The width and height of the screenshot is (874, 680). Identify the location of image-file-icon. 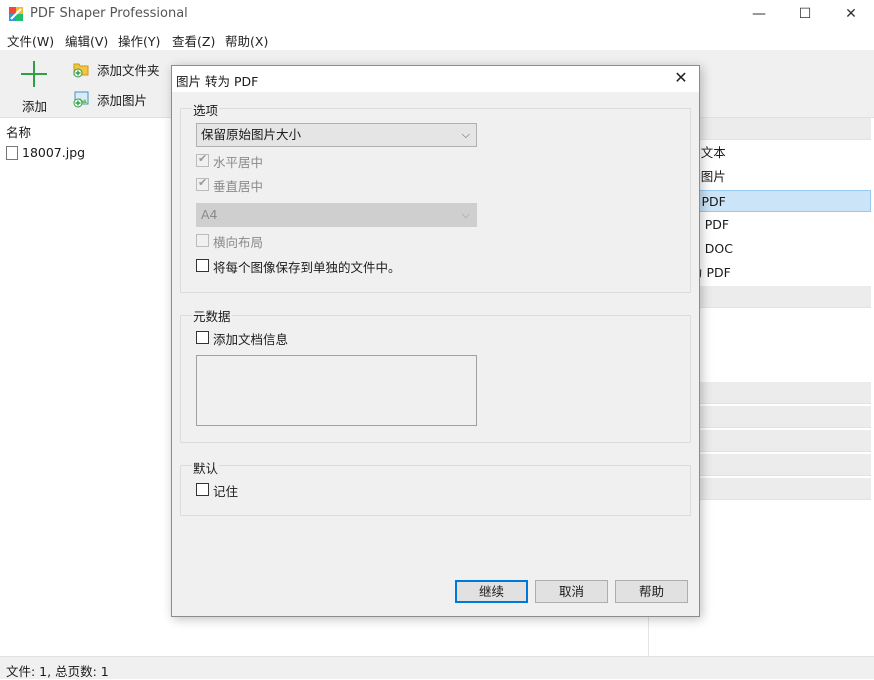
(12, 153).